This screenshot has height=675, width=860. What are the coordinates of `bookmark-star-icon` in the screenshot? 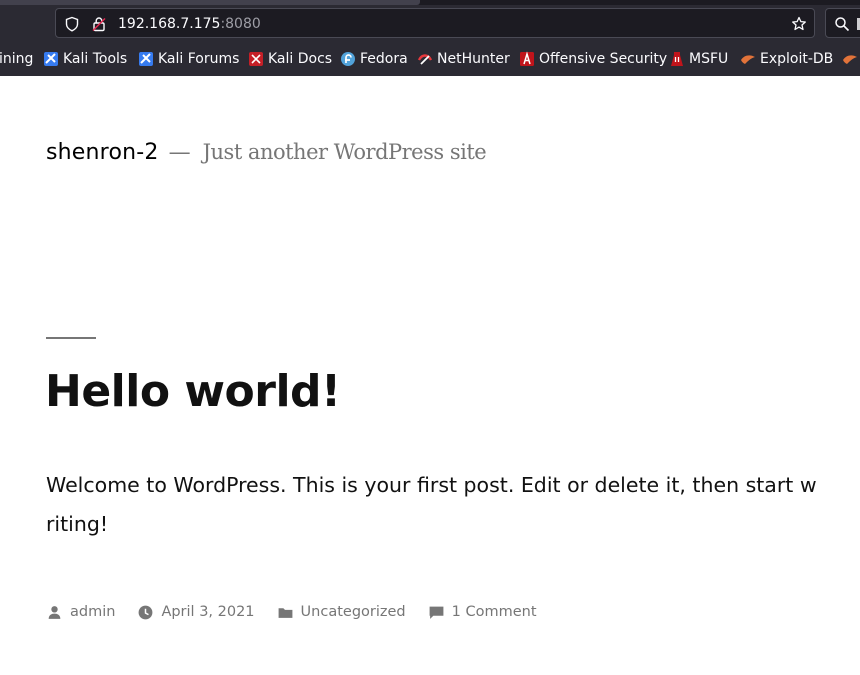 It's located at (799, 24).